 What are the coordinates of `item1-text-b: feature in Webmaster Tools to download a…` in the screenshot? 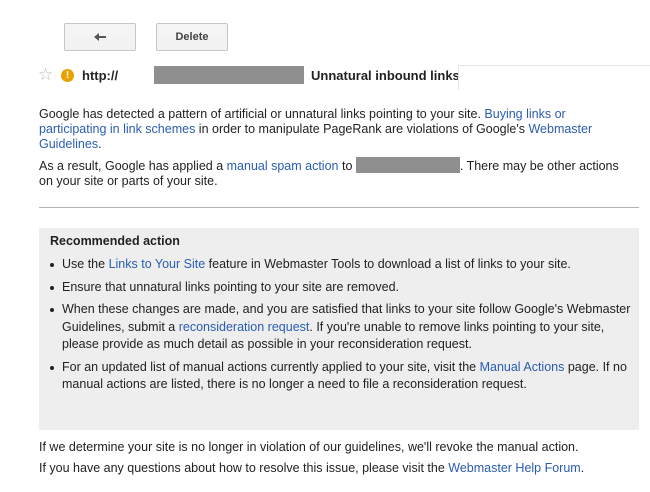 It's located at (388, 264).